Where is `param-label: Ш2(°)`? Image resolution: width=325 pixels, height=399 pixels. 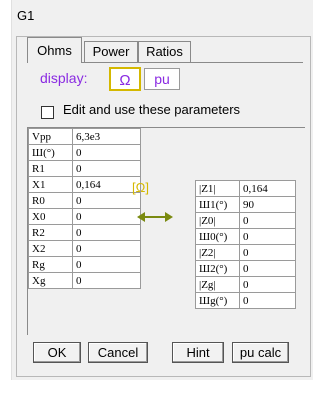
param-label: Ш2(°) is located at coordinates (217, 268).